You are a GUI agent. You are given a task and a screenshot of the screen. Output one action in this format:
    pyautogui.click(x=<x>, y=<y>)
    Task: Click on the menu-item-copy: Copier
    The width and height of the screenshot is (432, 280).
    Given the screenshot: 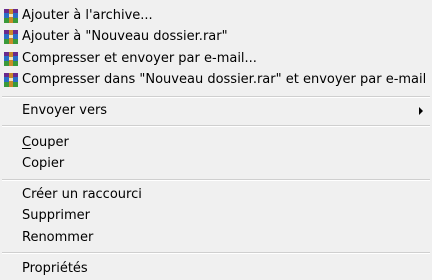 What is the action you would take?
    pyautogui.click(x=216, y=164)
    